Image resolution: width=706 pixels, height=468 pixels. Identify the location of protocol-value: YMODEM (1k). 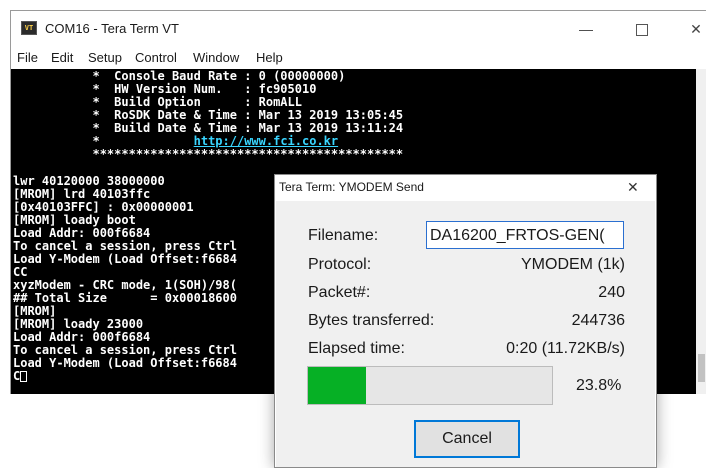
(573, 264).